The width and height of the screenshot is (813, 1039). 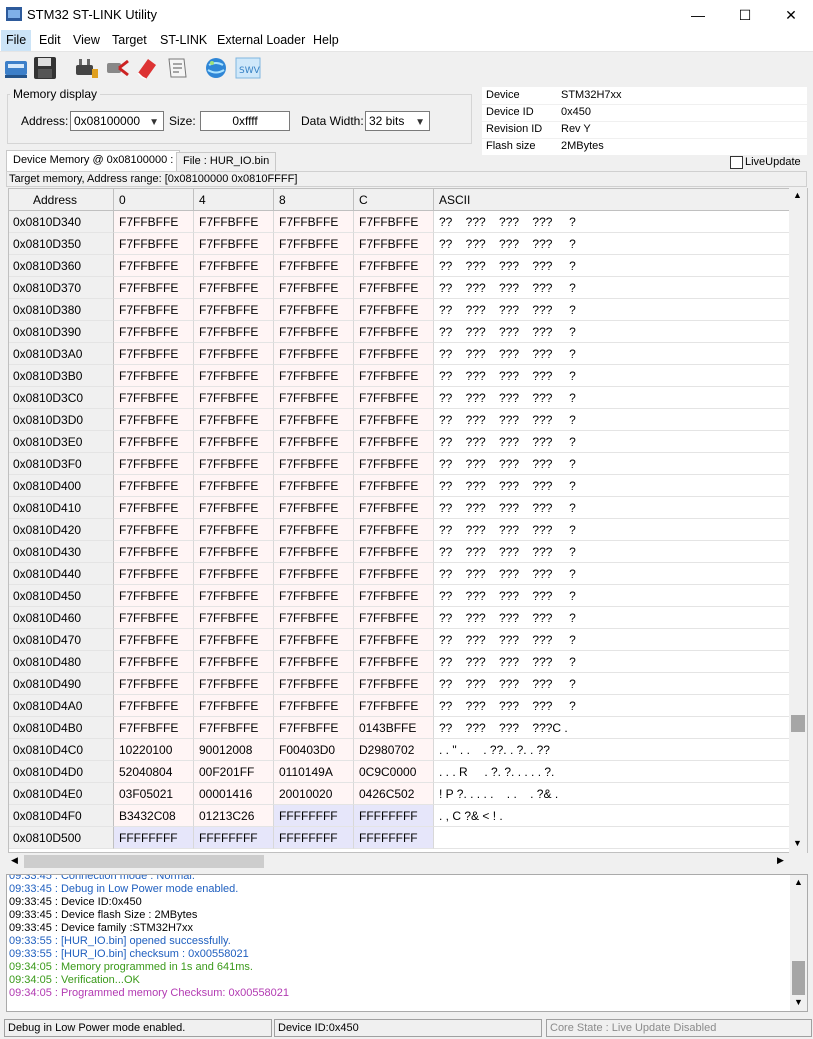 I want to click on data-cell: 0110149A, so click(x=314, y=772).